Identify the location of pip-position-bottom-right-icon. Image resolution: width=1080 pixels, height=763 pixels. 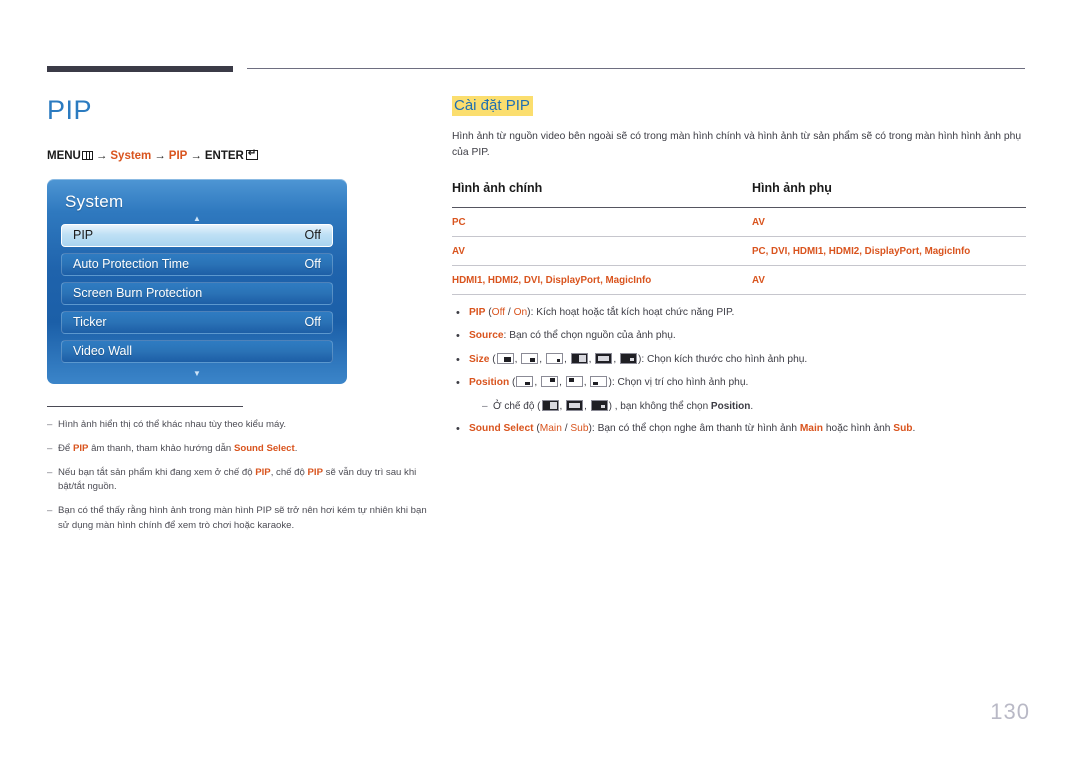
(525, 382).